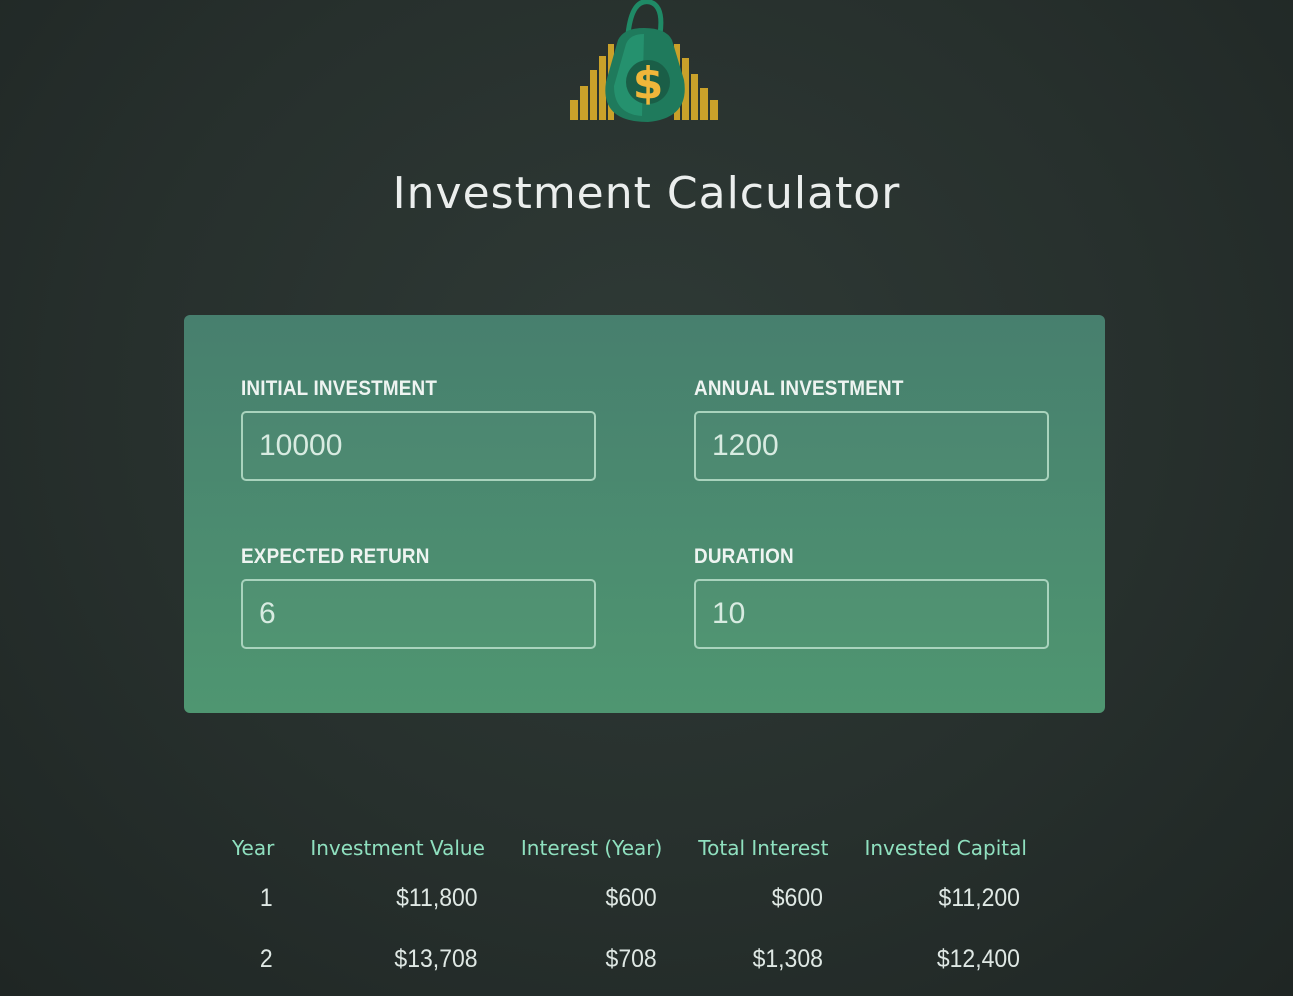 The image size is (1293, 996). What do you see at coordinates (763, 848) in the screenshot?
I see `column-header-total-interest: Total Interest` at bounding box center [763, 848].